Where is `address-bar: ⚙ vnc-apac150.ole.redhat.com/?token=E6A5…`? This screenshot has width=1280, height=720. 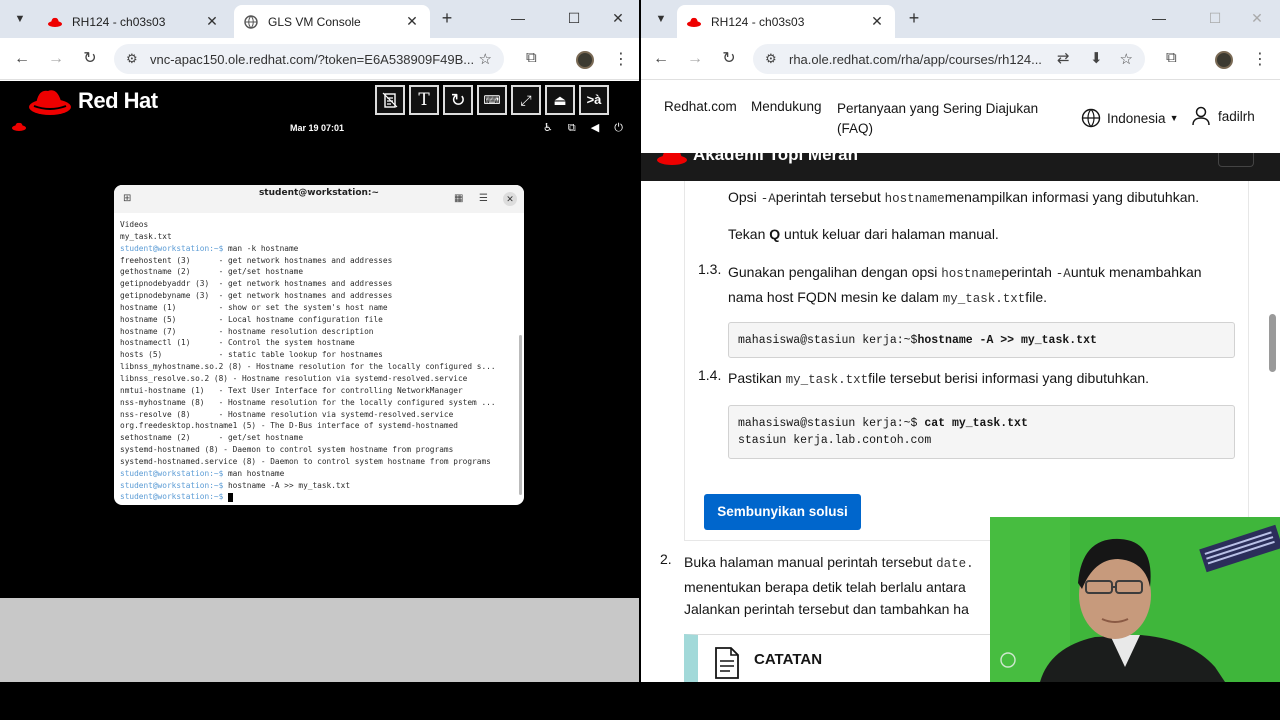
address-bar: ⚙ vnc-apac150.ole.redhat.com/?token=E6A5… is located at coordinates (309, 59).